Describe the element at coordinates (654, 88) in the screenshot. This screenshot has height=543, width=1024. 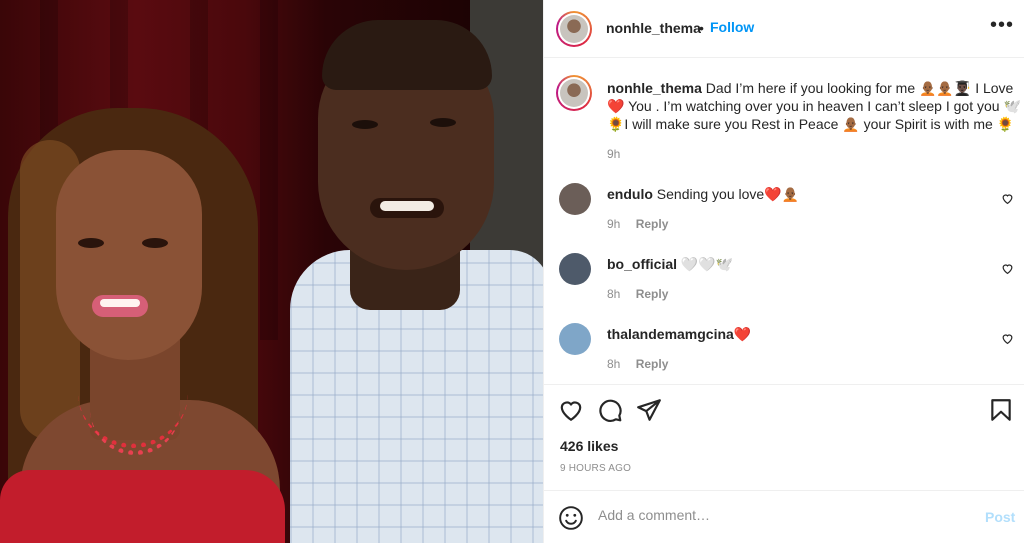
I see `caption-username: nonhle_thema` at that location.